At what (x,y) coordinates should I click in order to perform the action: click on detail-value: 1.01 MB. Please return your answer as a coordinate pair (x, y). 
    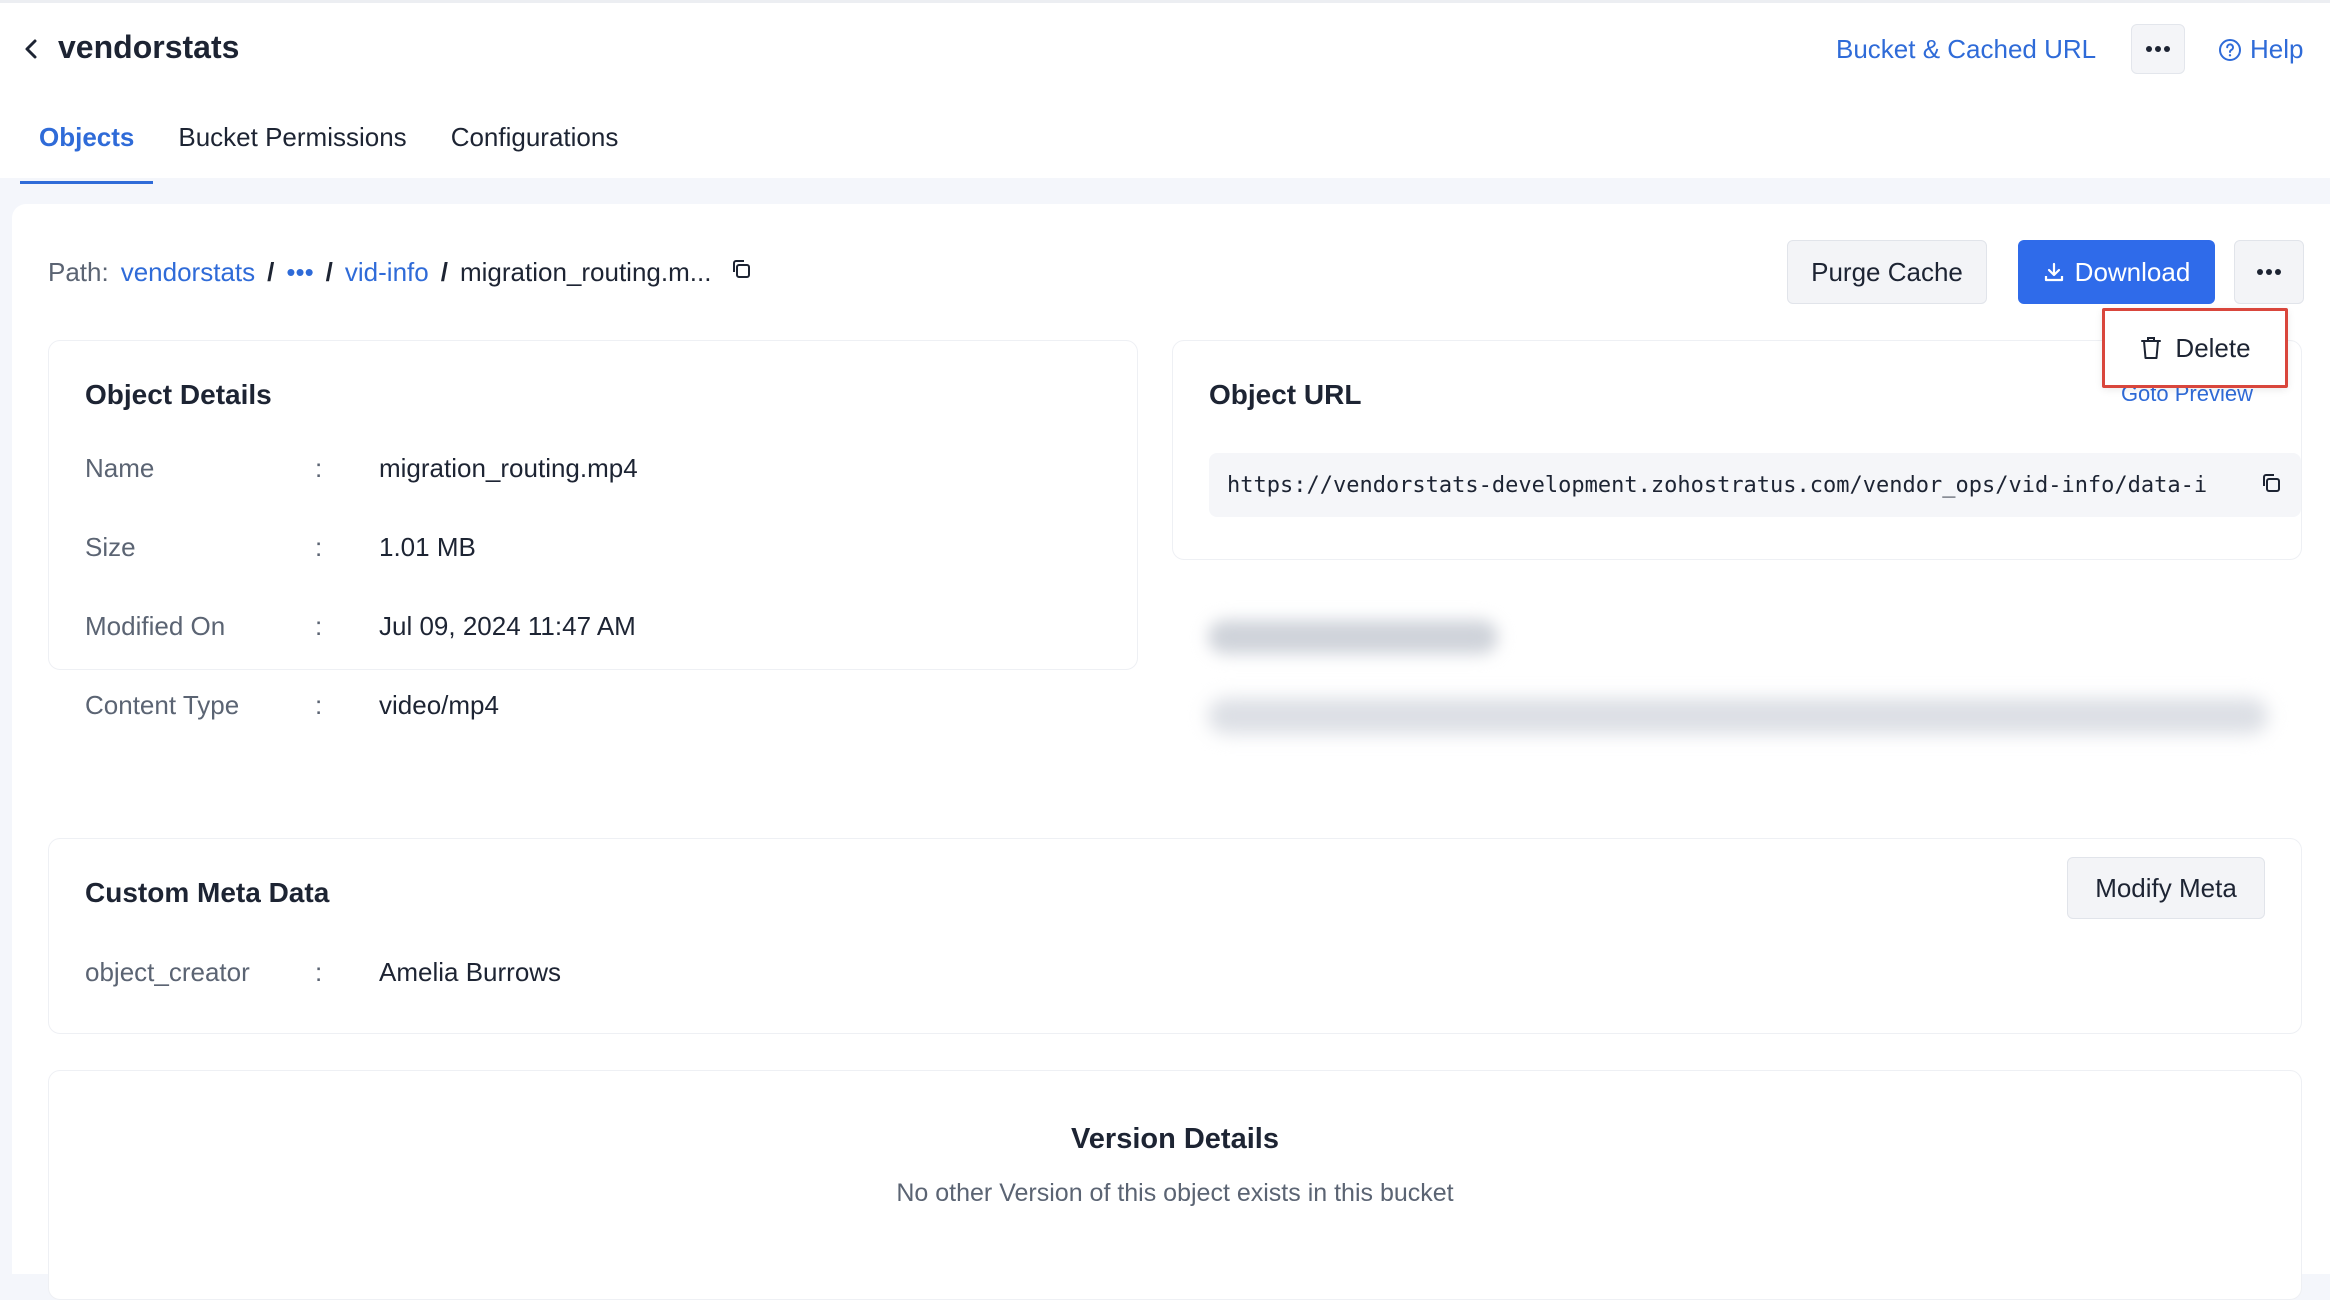
    Looking at the image, I should click on (427, 547).